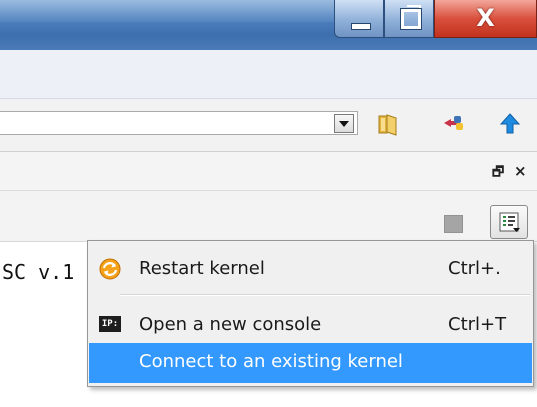 This screenshot has height=407, width=537. What do you see at coordinates (179, 123) in the screenshot?
I see `working-directory-combo` at bounding box center [179, 123].